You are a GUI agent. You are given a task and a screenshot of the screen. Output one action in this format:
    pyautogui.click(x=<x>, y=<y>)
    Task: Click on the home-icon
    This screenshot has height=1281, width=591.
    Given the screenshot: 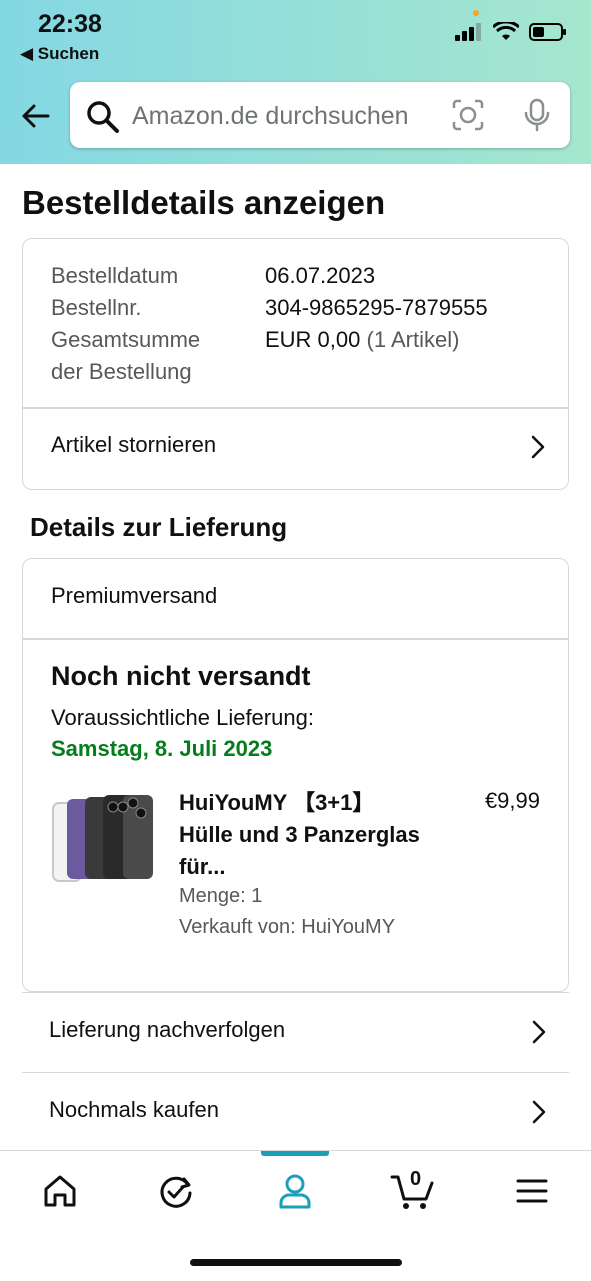 What is the action you would take?
    pyautogui.click(x=60, y=1191)
    